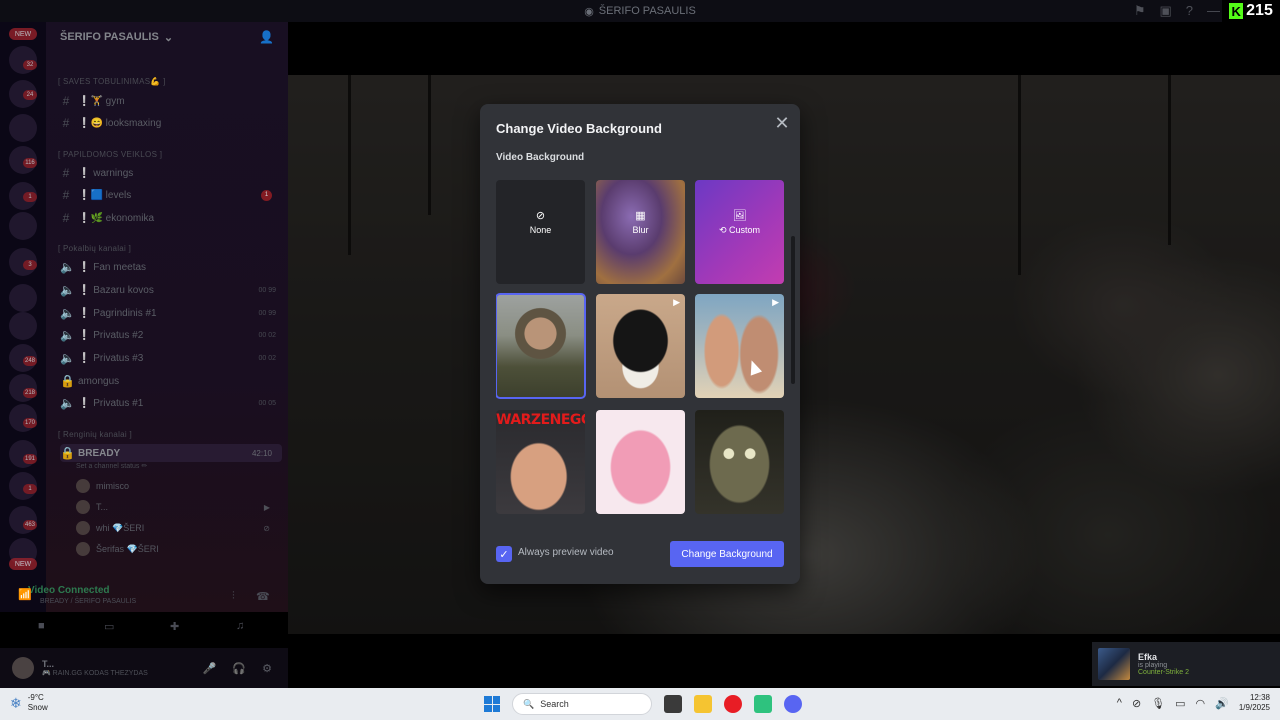  Describe the element at coordinates (1136, 703) in the screenshot. I see `network-icon: ⊘` at that location.